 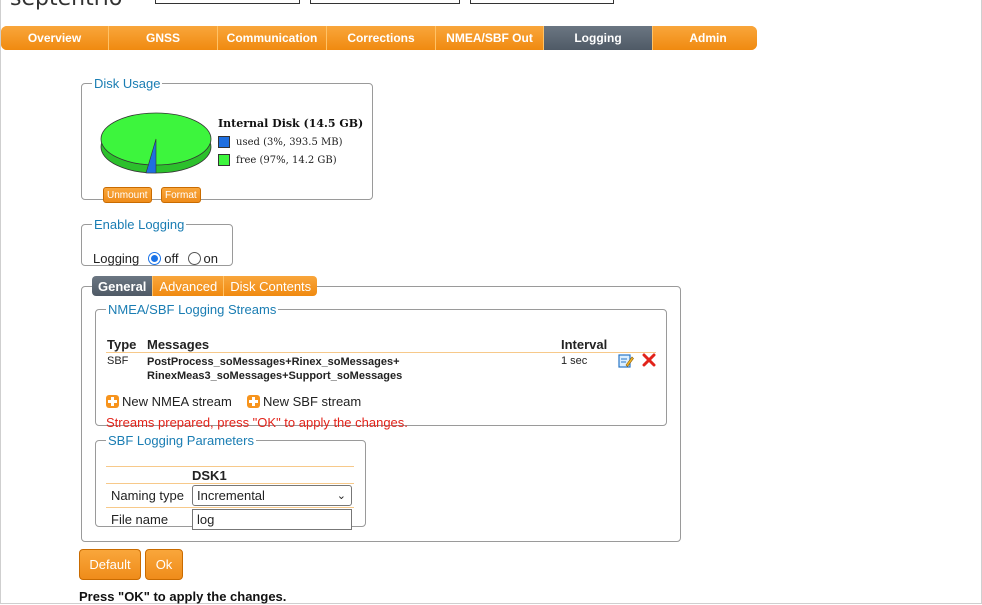 I want to click on logging-toggle-row: Logging off on, so click(x=155, y=258).